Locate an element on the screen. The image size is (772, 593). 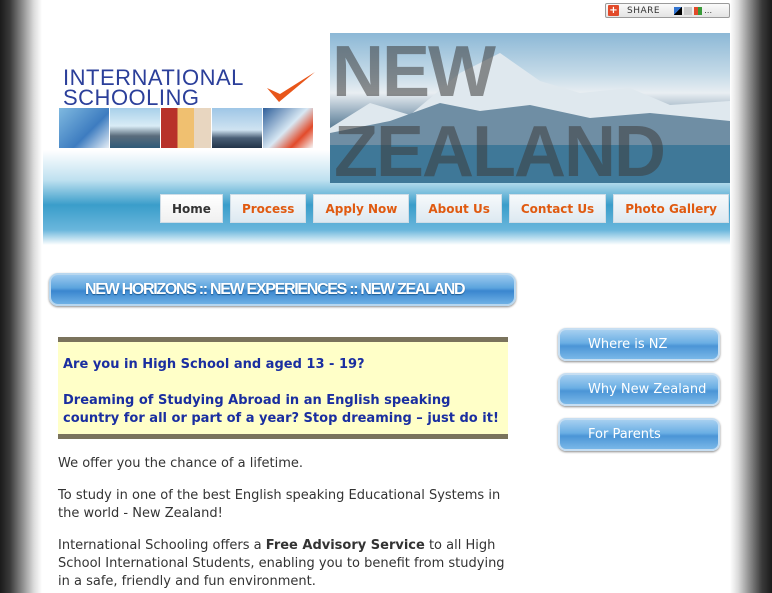
for-parents-button: For Parents is located at coordinates (639, 434).